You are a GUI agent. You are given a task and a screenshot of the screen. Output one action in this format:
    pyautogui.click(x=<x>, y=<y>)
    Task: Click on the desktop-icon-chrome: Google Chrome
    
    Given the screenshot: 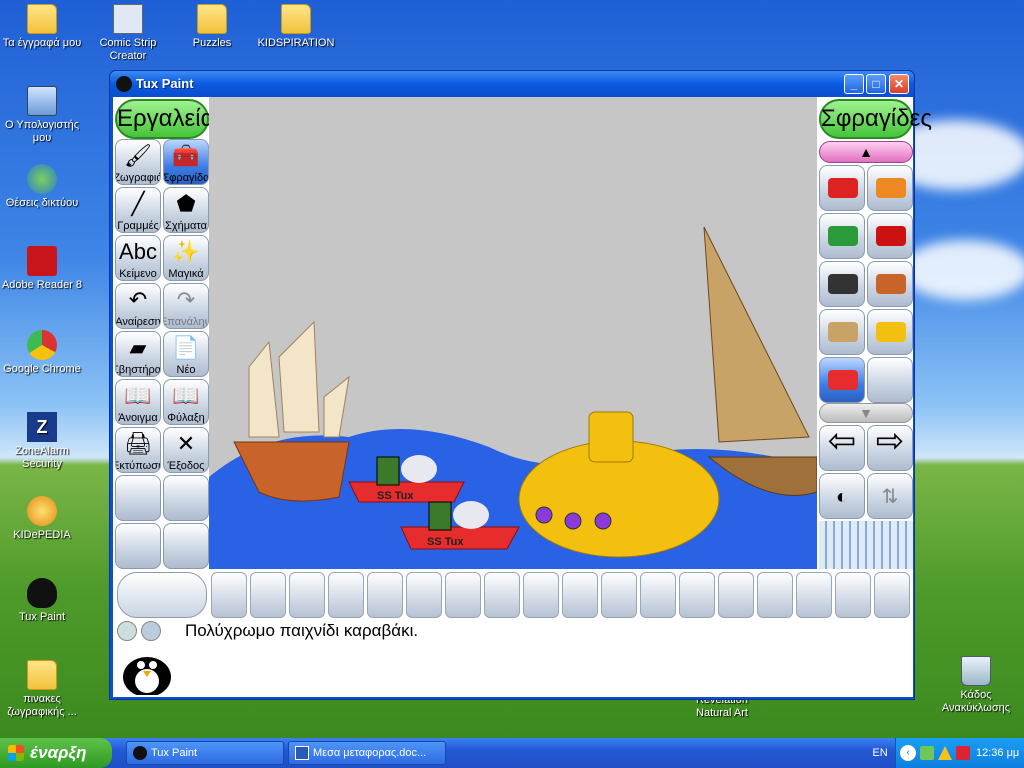 What is the action you would take?
    pyautogui.click(x=42, y=353)
    